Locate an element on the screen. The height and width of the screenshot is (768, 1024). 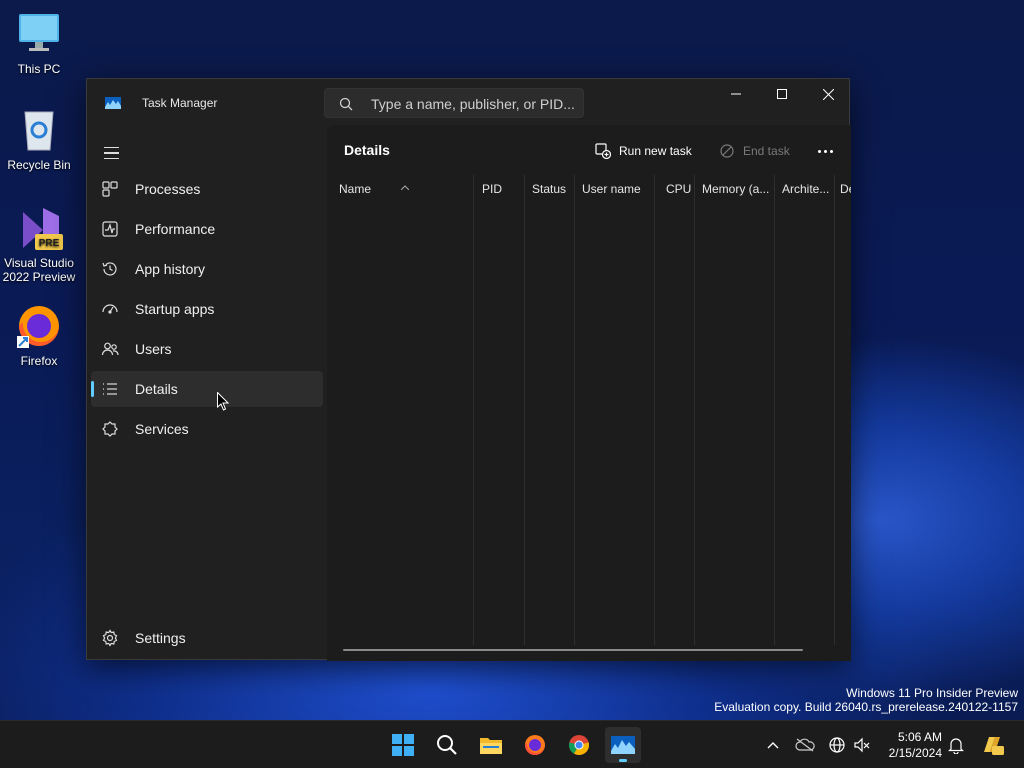
sidebar-item-app-history: App history is located at coordinates (207, 269).